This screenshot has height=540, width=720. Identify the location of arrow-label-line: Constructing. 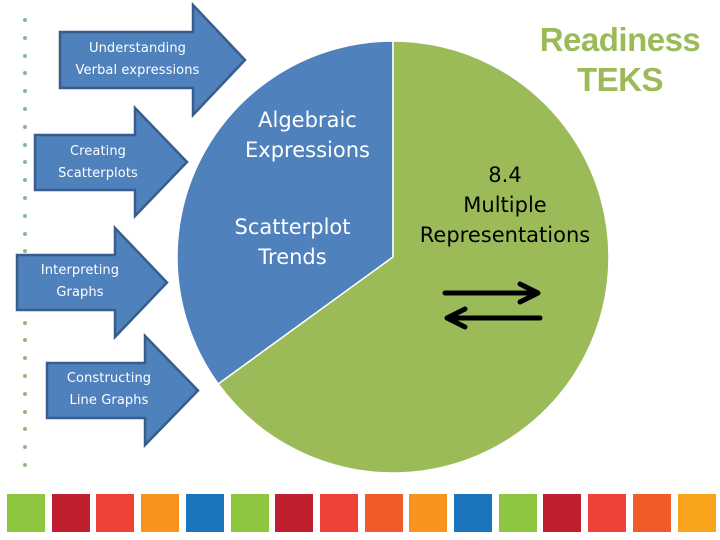
(109, 378).